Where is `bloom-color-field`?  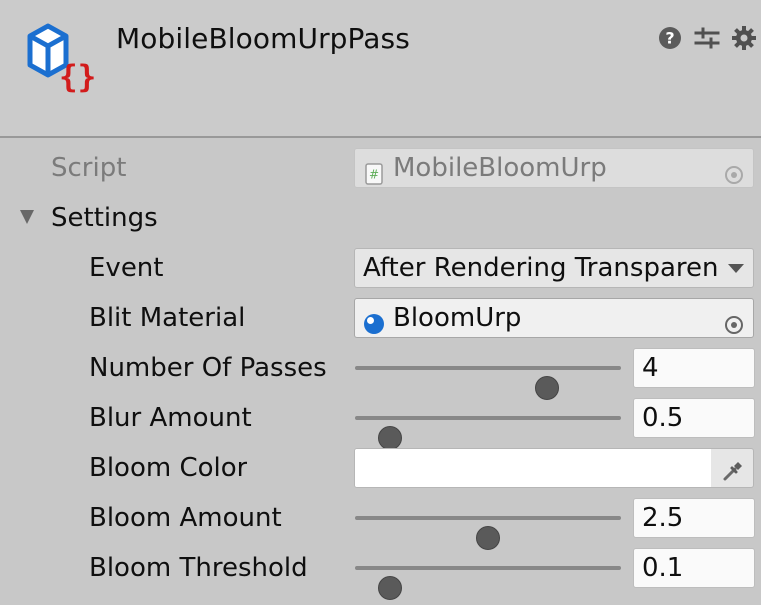
bloom-color-field is located at coordinates (554, 468).